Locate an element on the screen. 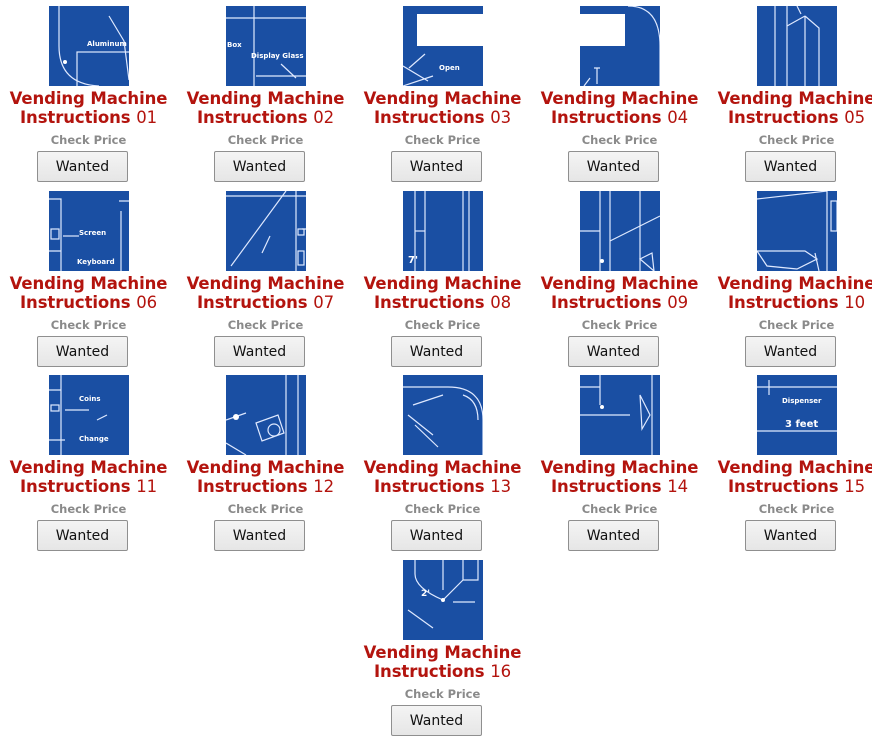 The width and height of the screenshot is (872, 740). blueprint-thumbnail: Box Display Glass is located at coordinates (266, 46).